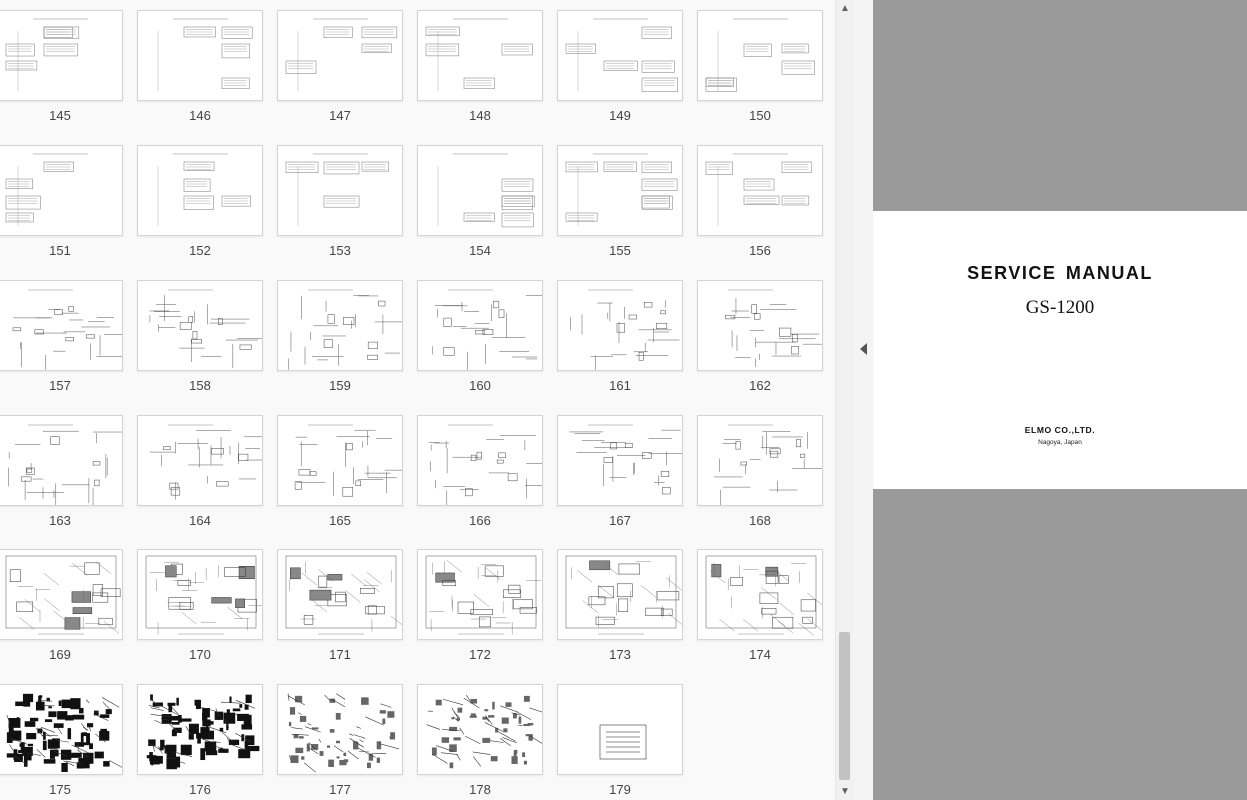 The width and height of the screenshot is (1247, 800). What do you see at coordinates (340, 789) in the screenshot?
I see `page-number-label: 177` at bounding box center [340, 789].